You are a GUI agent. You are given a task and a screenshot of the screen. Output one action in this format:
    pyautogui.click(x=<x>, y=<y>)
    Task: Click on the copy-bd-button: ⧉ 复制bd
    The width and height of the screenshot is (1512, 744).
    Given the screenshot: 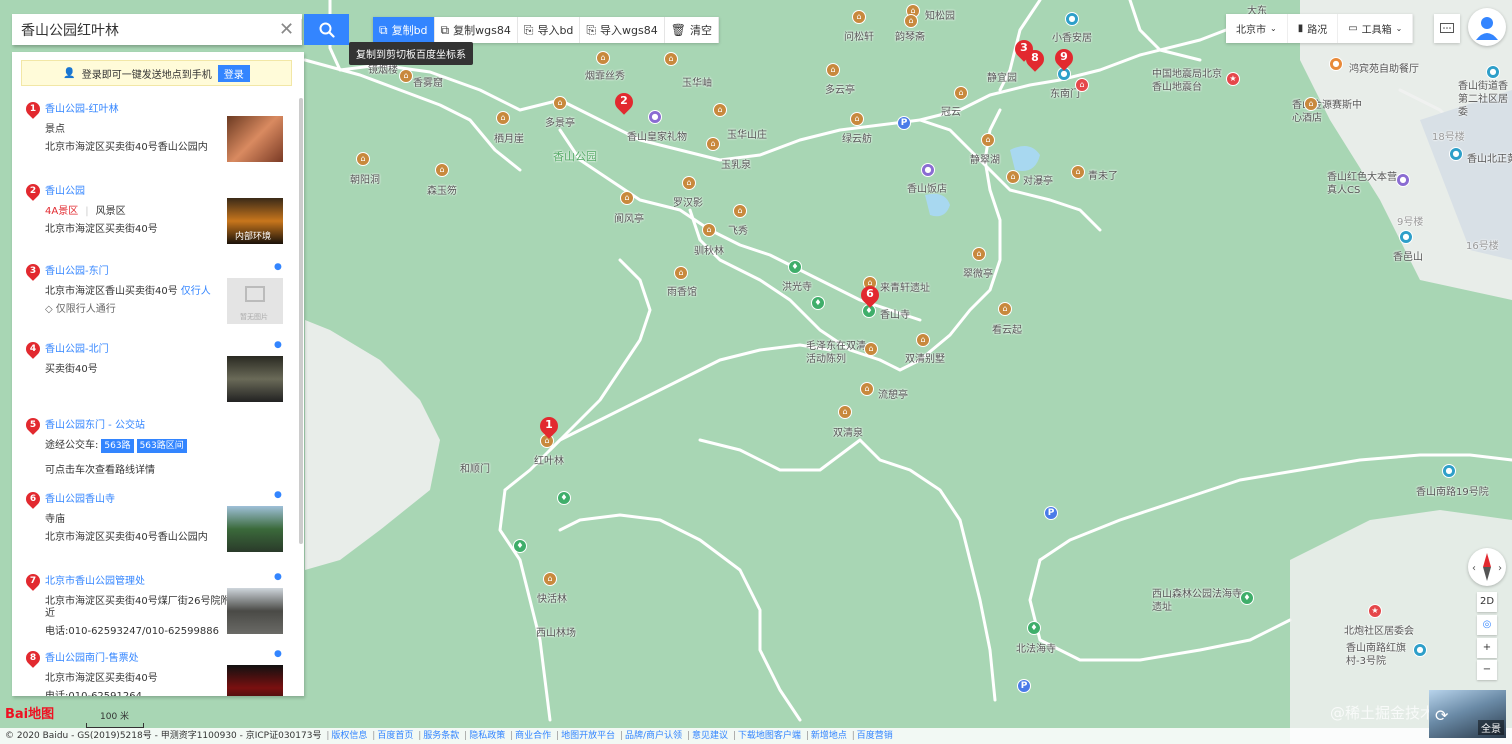 What is the action you would take?
    pyautogui.click(x=404, y=30)
    